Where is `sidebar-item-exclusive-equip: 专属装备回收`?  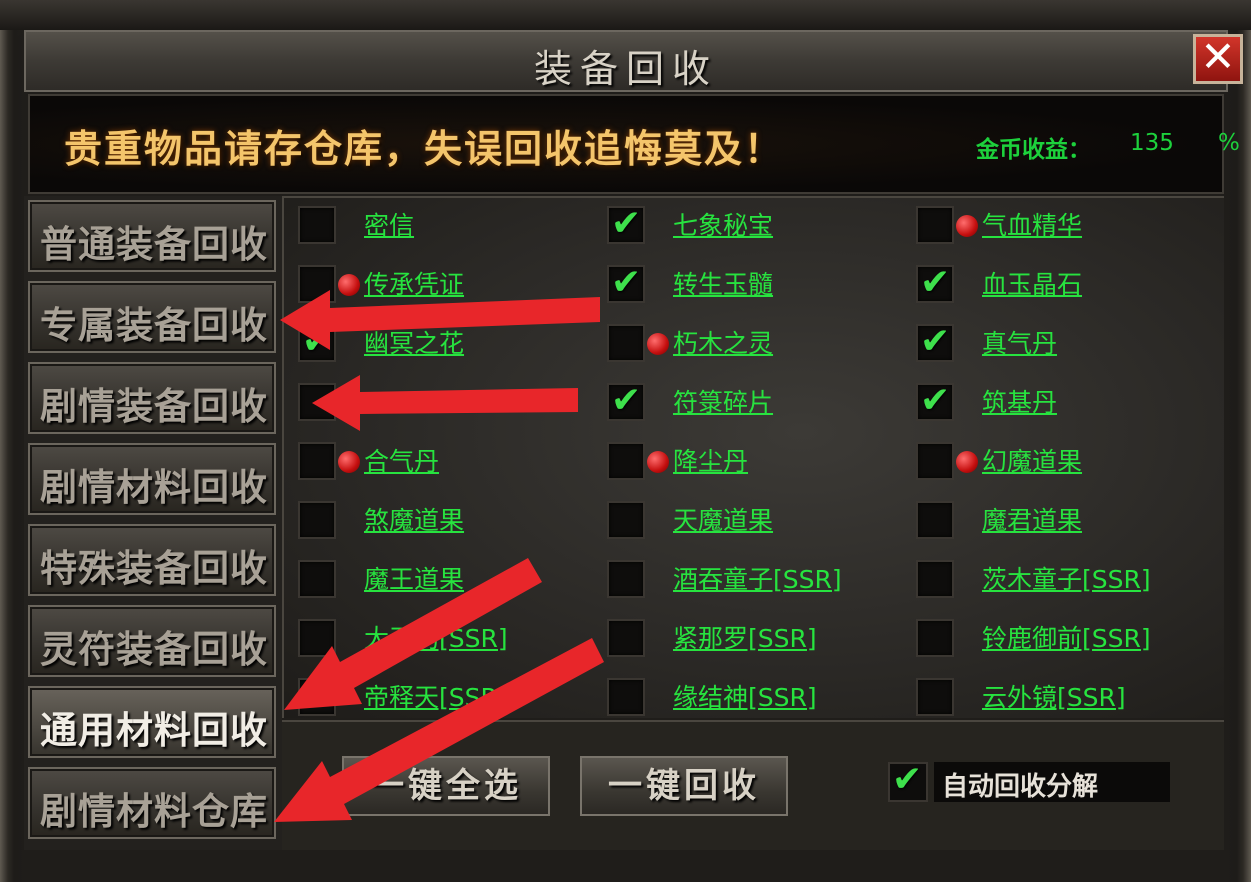 sidebar-item-exclusive-equip: 专属装备回收 is located at coordinates (152, 317).